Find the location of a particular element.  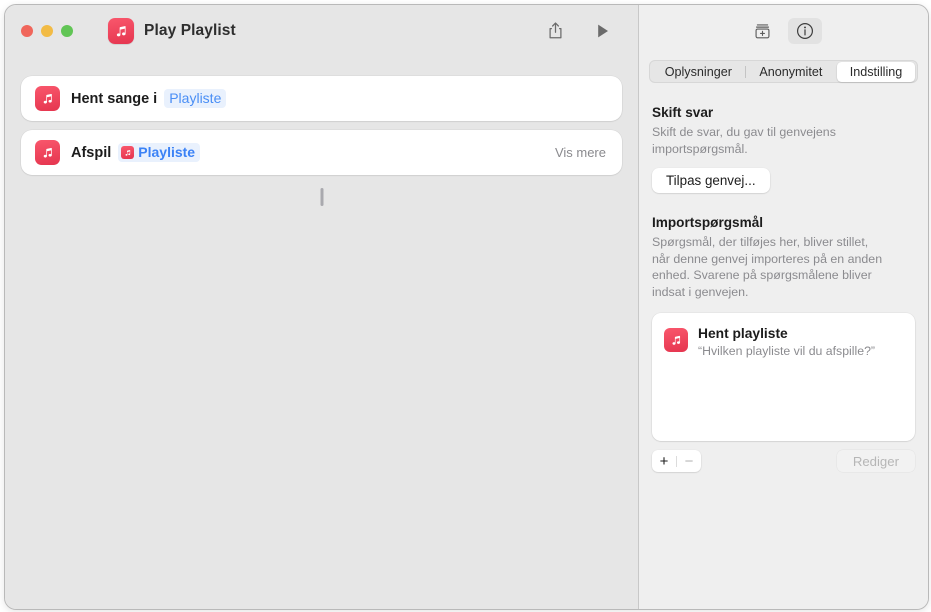

action-connector is located at coordinates (321, 197).